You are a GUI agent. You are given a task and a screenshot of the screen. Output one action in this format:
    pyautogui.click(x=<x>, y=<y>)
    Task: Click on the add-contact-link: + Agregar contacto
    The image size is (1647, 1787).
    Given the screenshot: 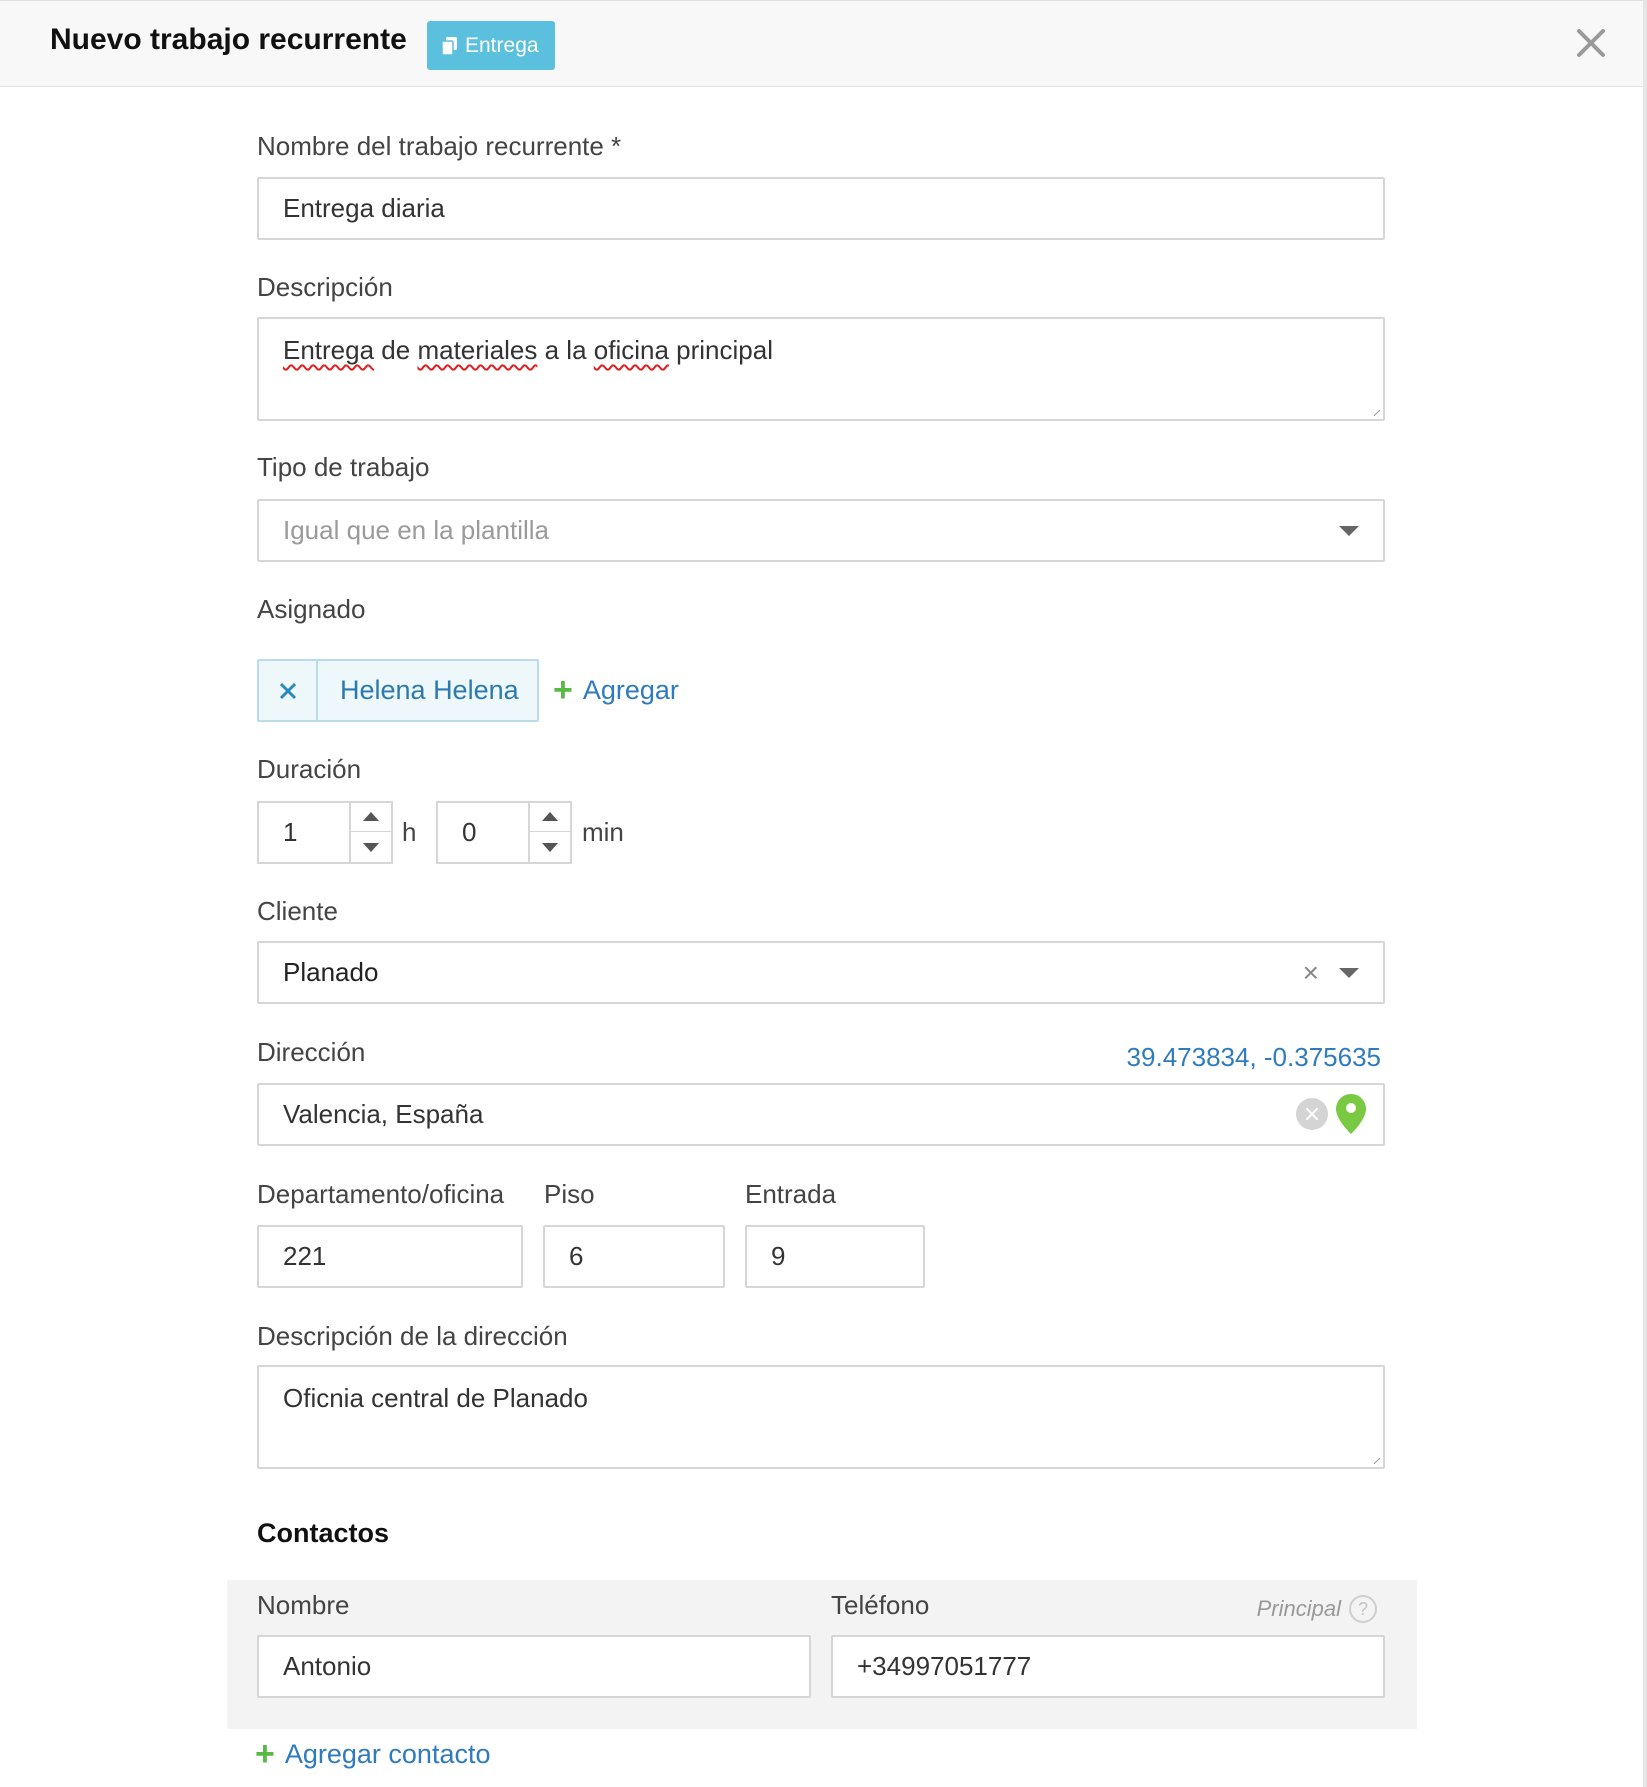 What is the action you would take?
    pyautogui.click(x=372, y=1754)
    